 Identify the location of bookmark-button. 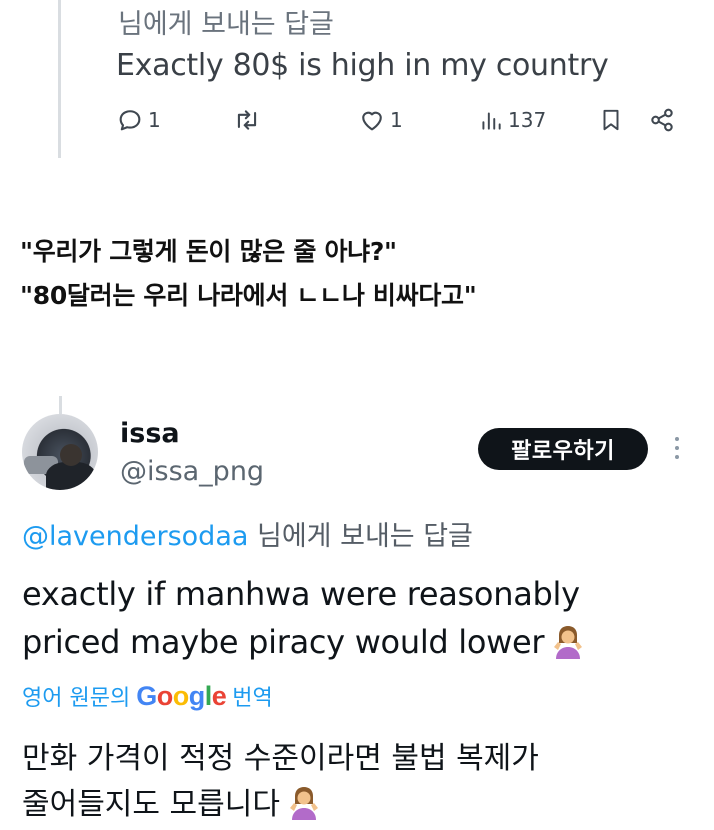
(611, 120).